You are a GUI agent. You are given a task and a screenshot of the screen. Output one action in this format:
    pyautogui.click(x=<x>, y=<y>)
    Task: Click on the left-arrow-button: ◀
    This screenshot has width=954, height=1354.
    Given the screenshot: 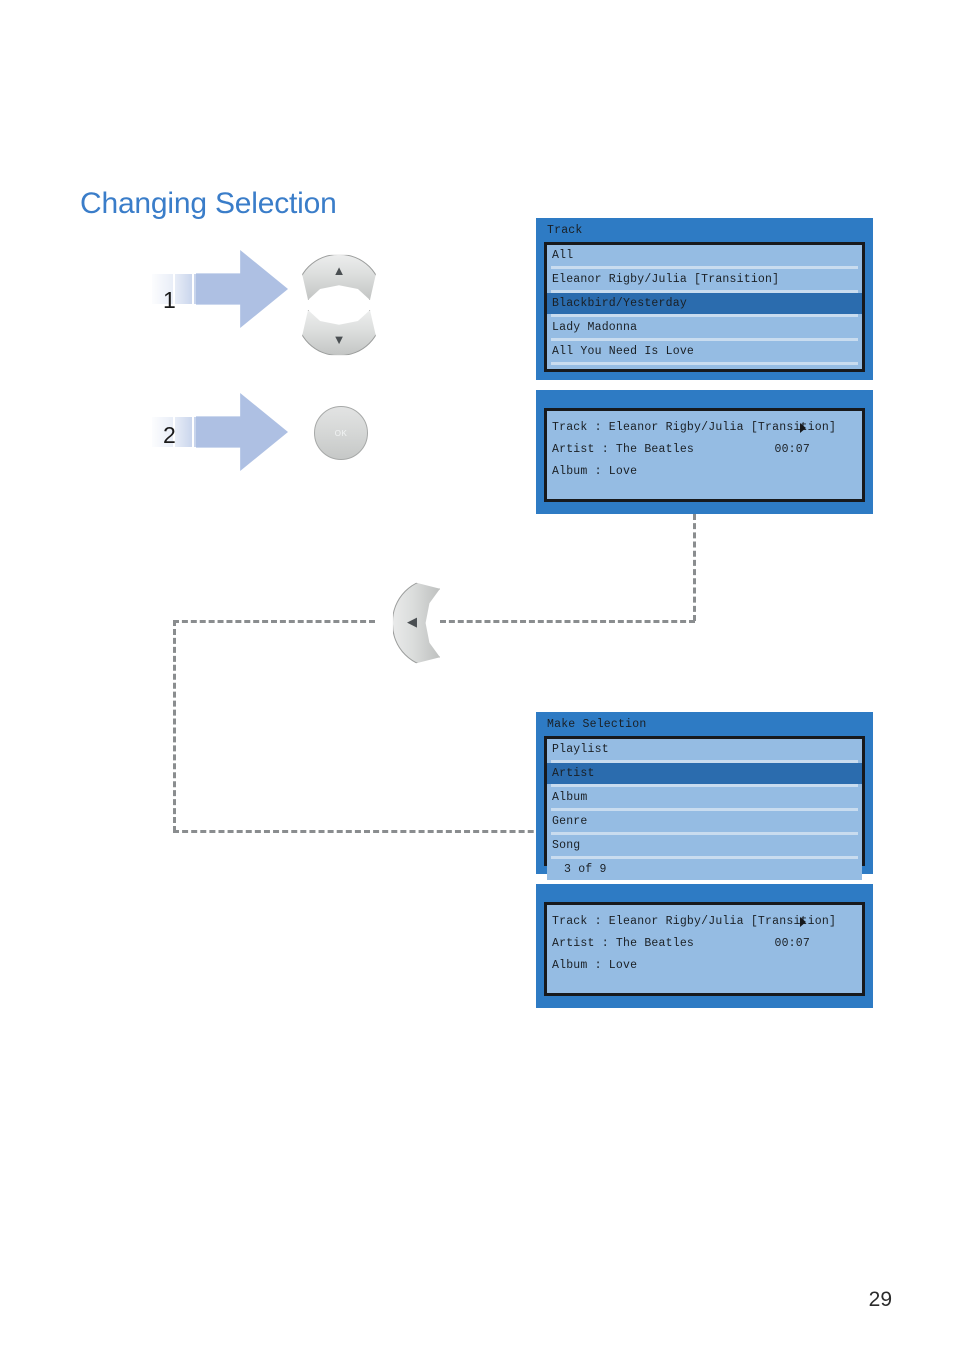 What is the action you would take?
    pyautogui.click(x=416, y=623)
    